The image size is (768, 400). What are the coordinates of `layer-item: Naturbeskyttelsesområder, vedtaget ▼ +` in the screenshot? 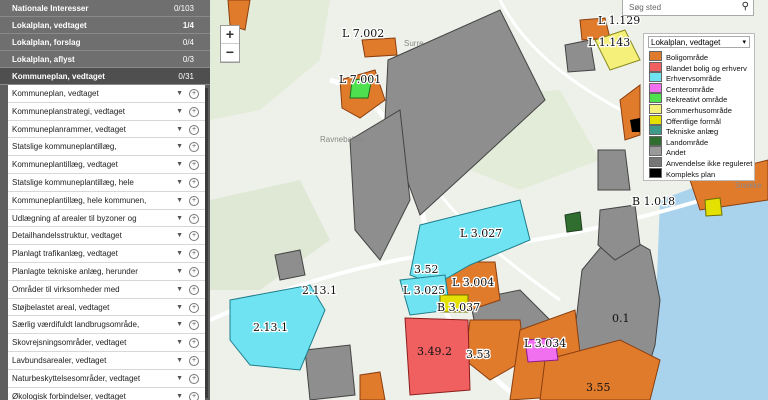 It's located at (106, 378).